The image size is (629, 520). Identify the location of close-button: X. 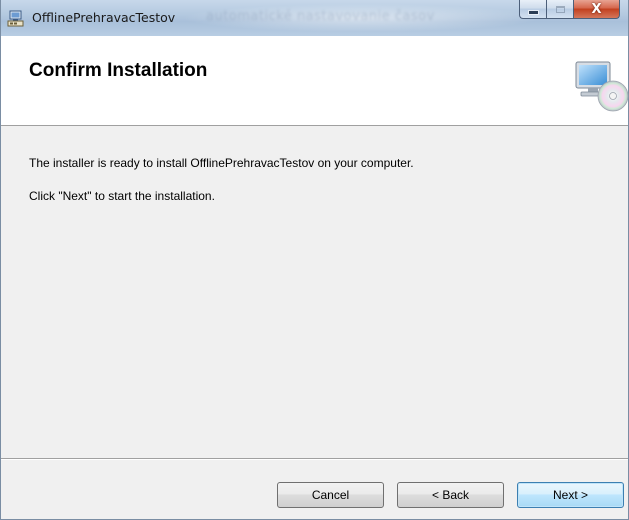
(596, 9).